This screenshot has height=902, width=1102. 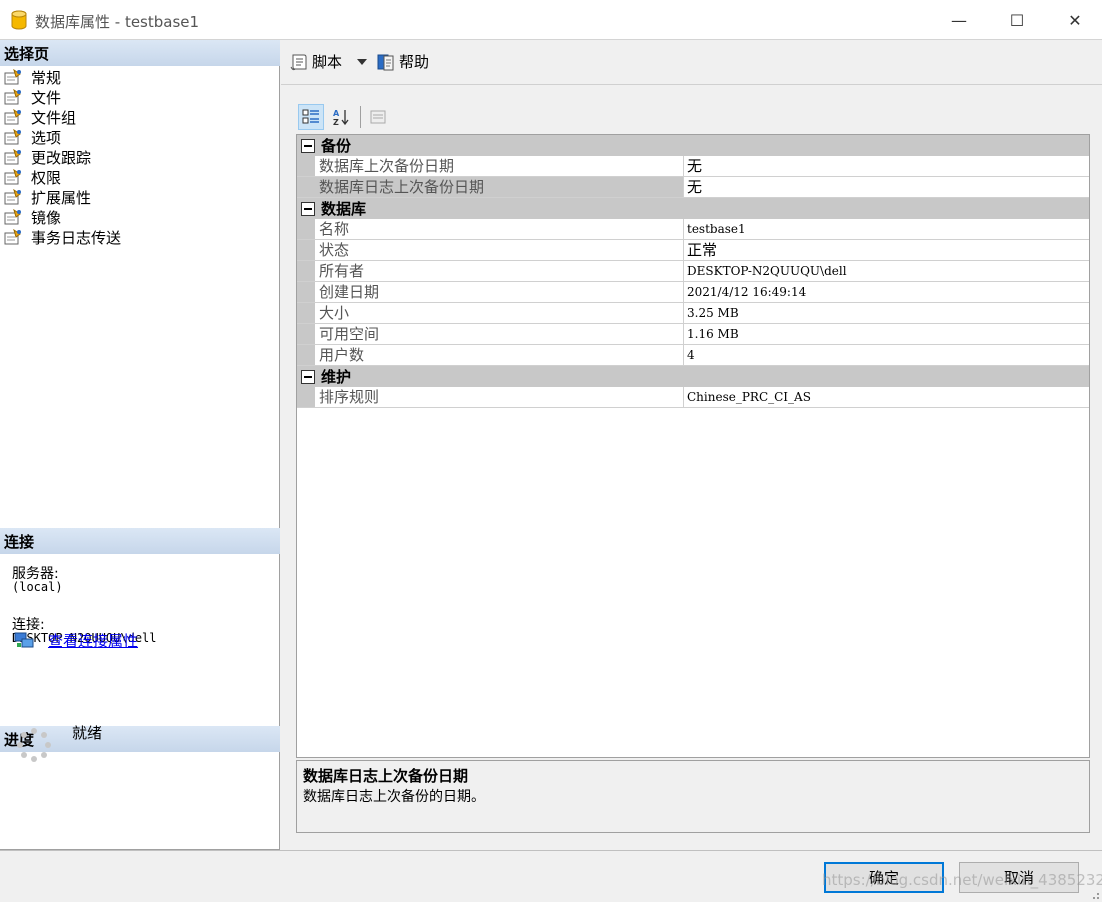 I want to click on property-row: 用户数 4, so click(x=693, y=355).